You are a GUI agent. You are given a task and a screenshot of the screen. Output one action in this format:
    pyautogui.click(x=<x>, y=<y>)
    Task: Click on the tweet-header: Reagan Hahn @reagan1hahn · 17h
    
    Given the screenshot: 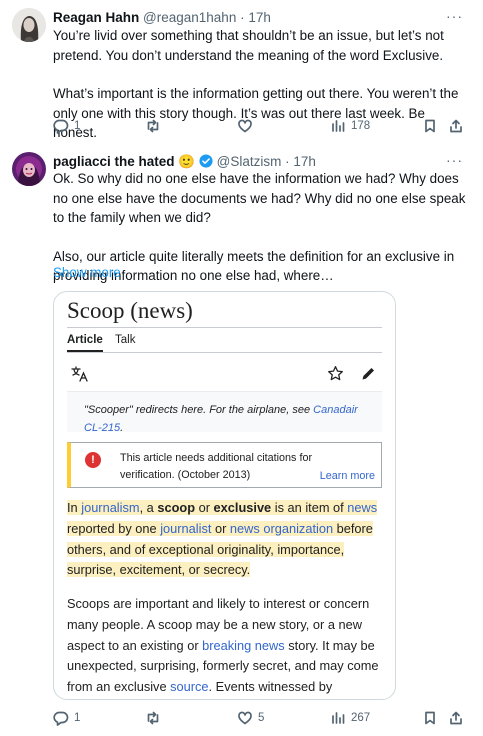 What is the action you would take?
    pyautogui.click(x=250, y=18)
    